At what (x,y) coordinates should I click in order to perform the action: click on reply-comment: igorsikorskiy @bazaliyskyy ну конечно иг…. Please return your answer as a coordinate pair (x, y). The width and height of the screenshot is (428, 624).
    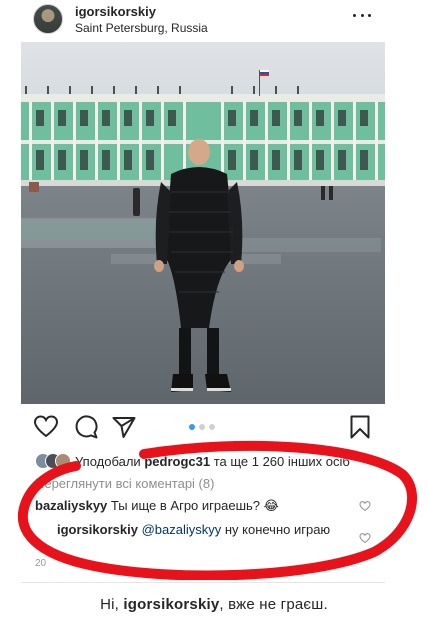
    Looking at the image, I should click on (195, 529).